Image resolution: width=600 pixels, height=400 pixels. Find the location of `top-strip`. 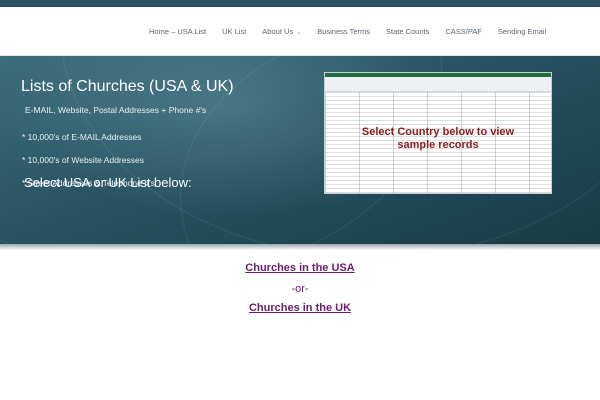

top-strip is located at coordinates (300, 3).